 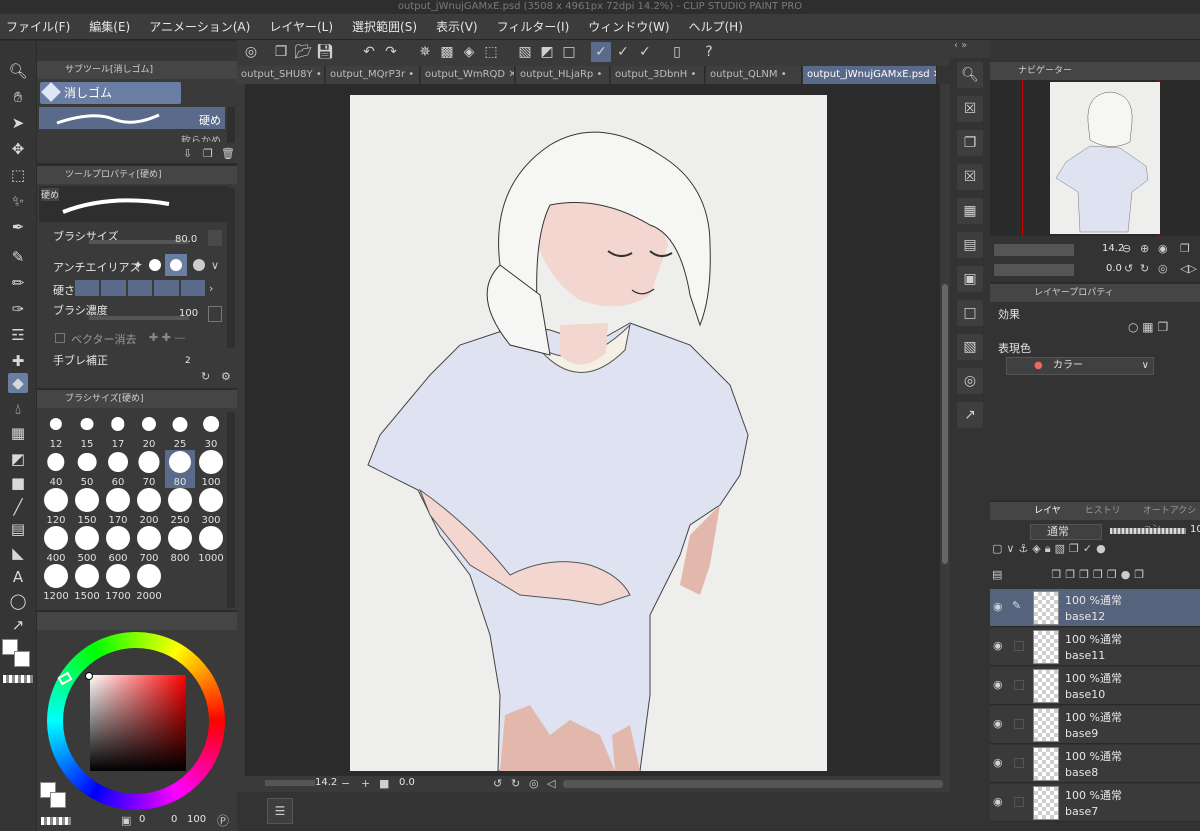 What do you see at coordinates (180, 507) in the screenshot?
I see `brush-size-preset: 250` at bounding box center [180, 507].